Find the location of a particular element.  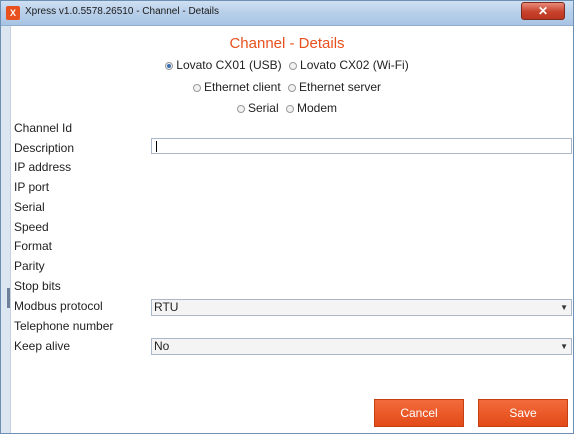

keep-alive-value: No is located at coordinates (162, 346).